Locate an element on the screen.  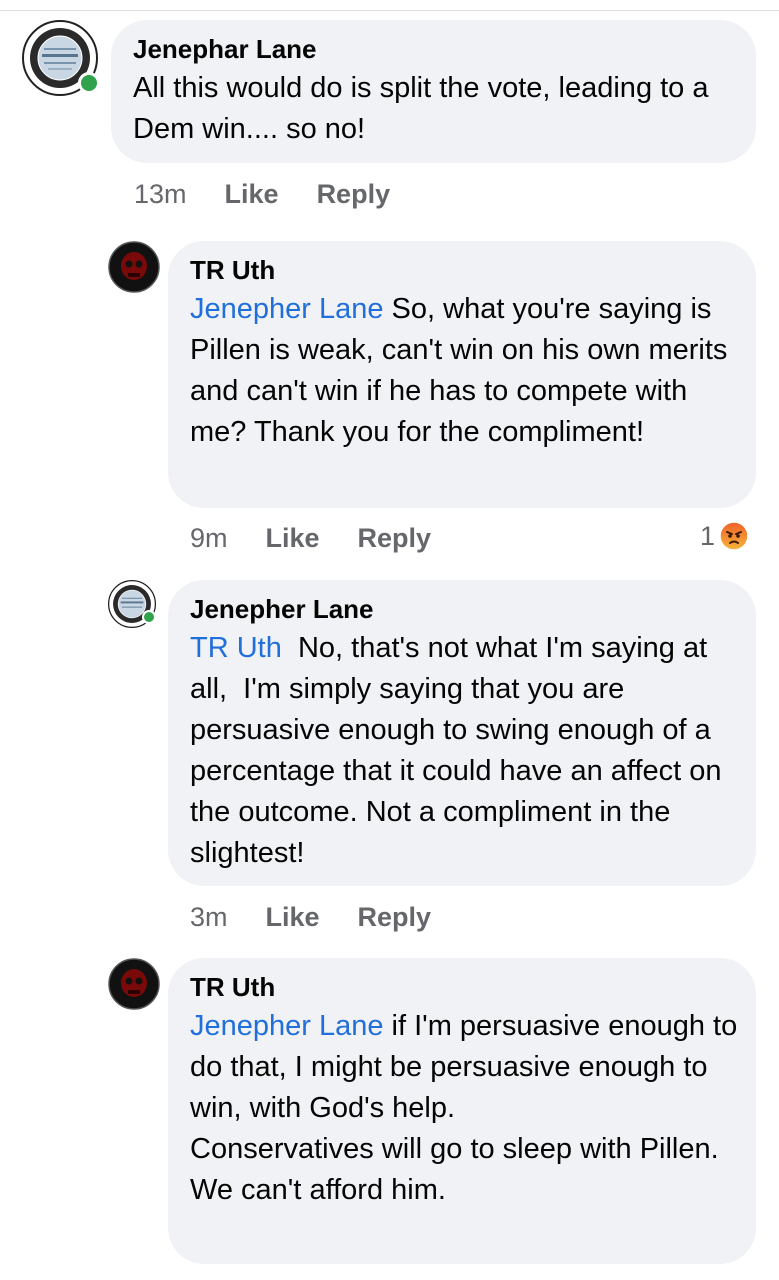
avatar-tr-uth is located at coordinates (134, 984).